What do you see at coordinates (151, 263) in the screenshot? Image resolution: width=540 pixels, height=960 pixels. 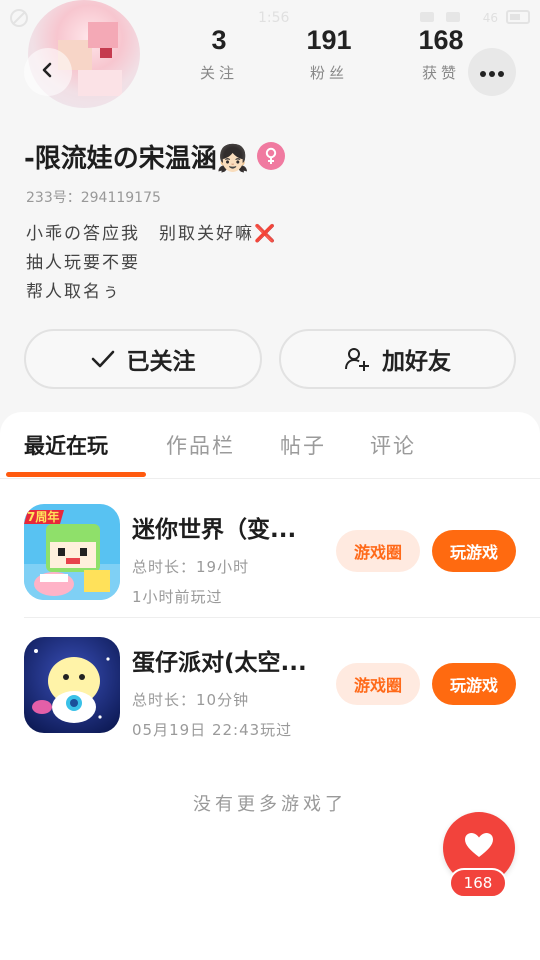 I see `bio: 小乖の答应我 别取关好嘛❌ 抽人玩要不要 帮人取名ぅ` at bounding box center [151, 263].